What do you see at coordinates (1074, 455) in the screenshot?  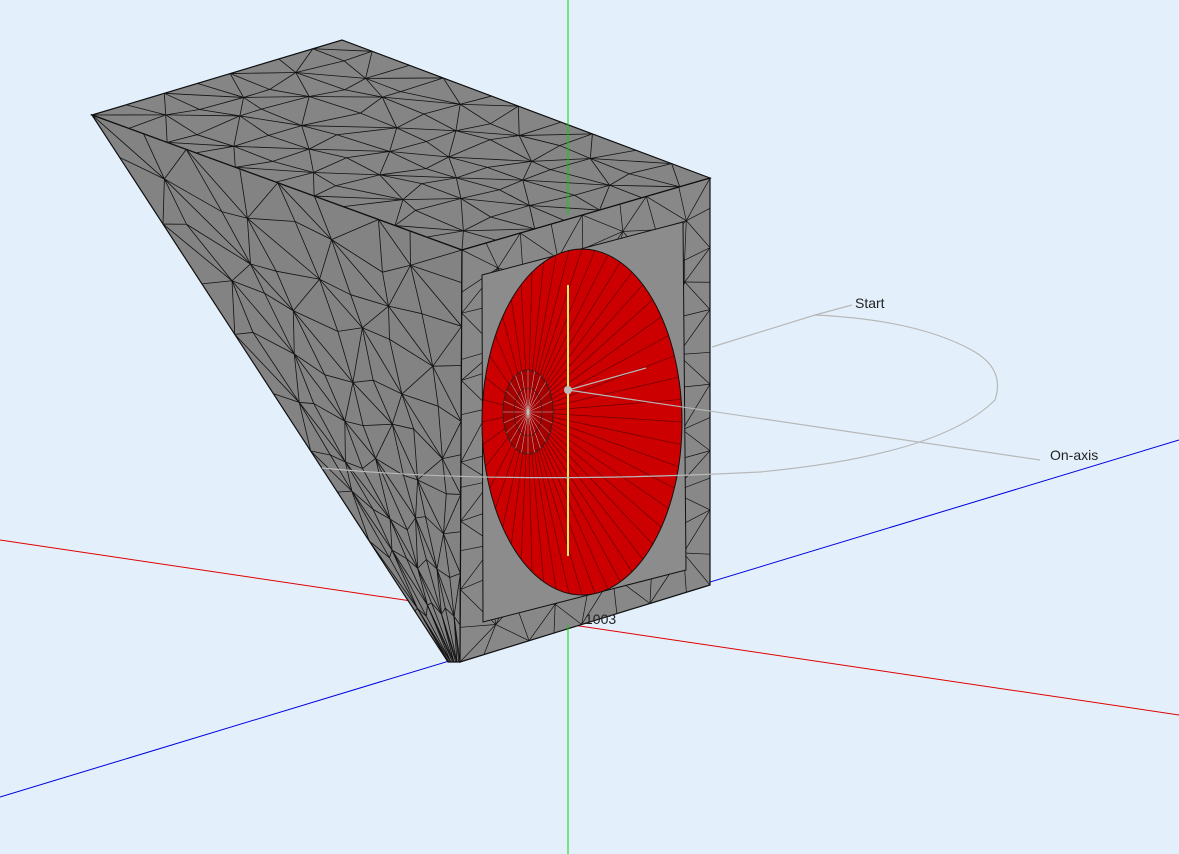 I see `on-axis-label: On-axis` at bounding box center [1074, 455].